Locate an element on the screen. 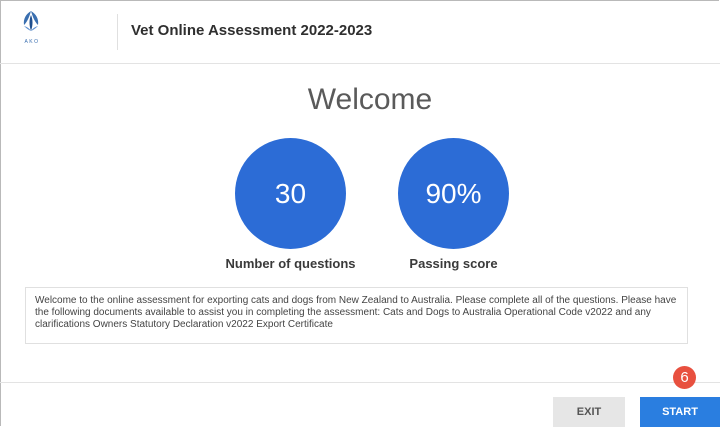  question-count-value: 30 is located at coordinates (290, 193).